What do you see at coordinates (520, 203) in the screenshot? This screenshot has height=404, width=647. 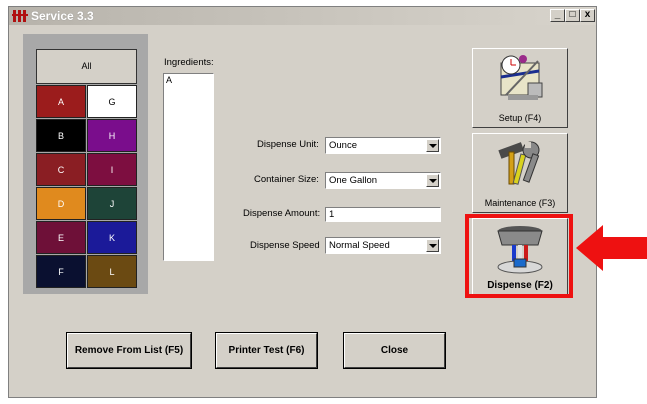 I see `maintenance-label: Maintenance (F3)` at bounding box center [520, 203].